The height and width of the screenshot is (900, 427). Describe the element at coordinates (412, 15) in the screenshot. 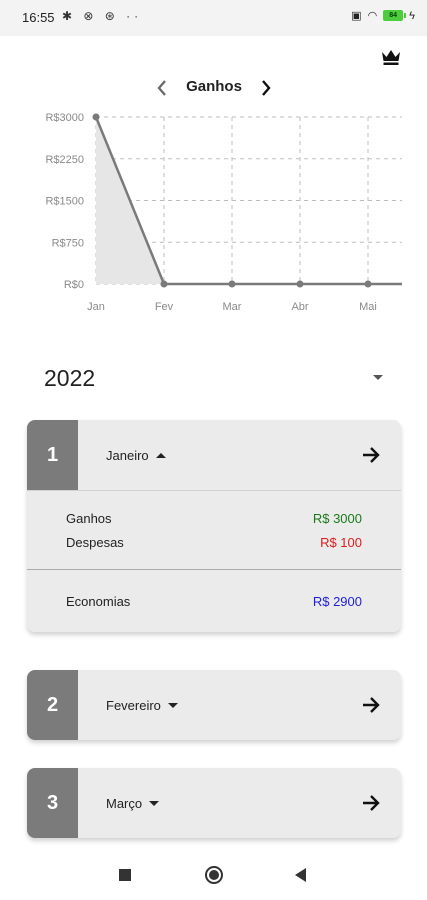

I see `charging-icon: ϟ` at that location.